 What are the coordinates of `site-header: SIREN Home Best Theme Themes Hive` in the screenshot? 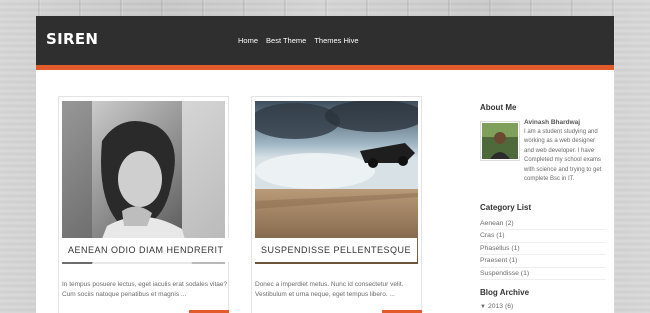 It's located at (325, 40).